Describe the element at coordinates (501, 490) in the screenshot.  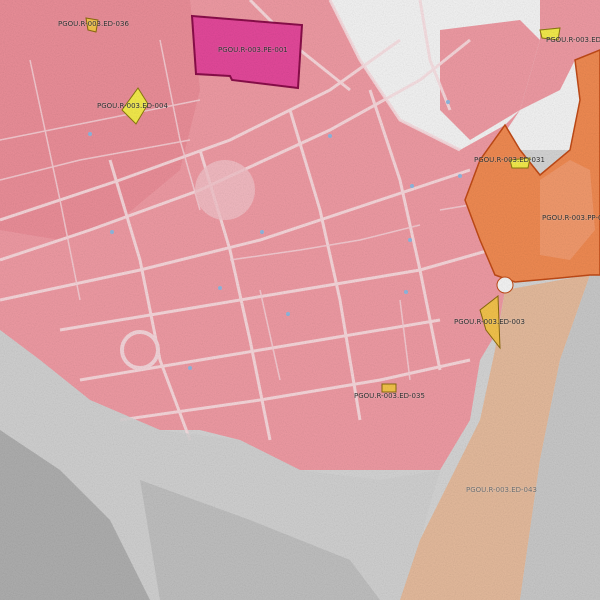
I see `label-ed-bottom-faded: PGOU.R-003.ED-043` at that location.